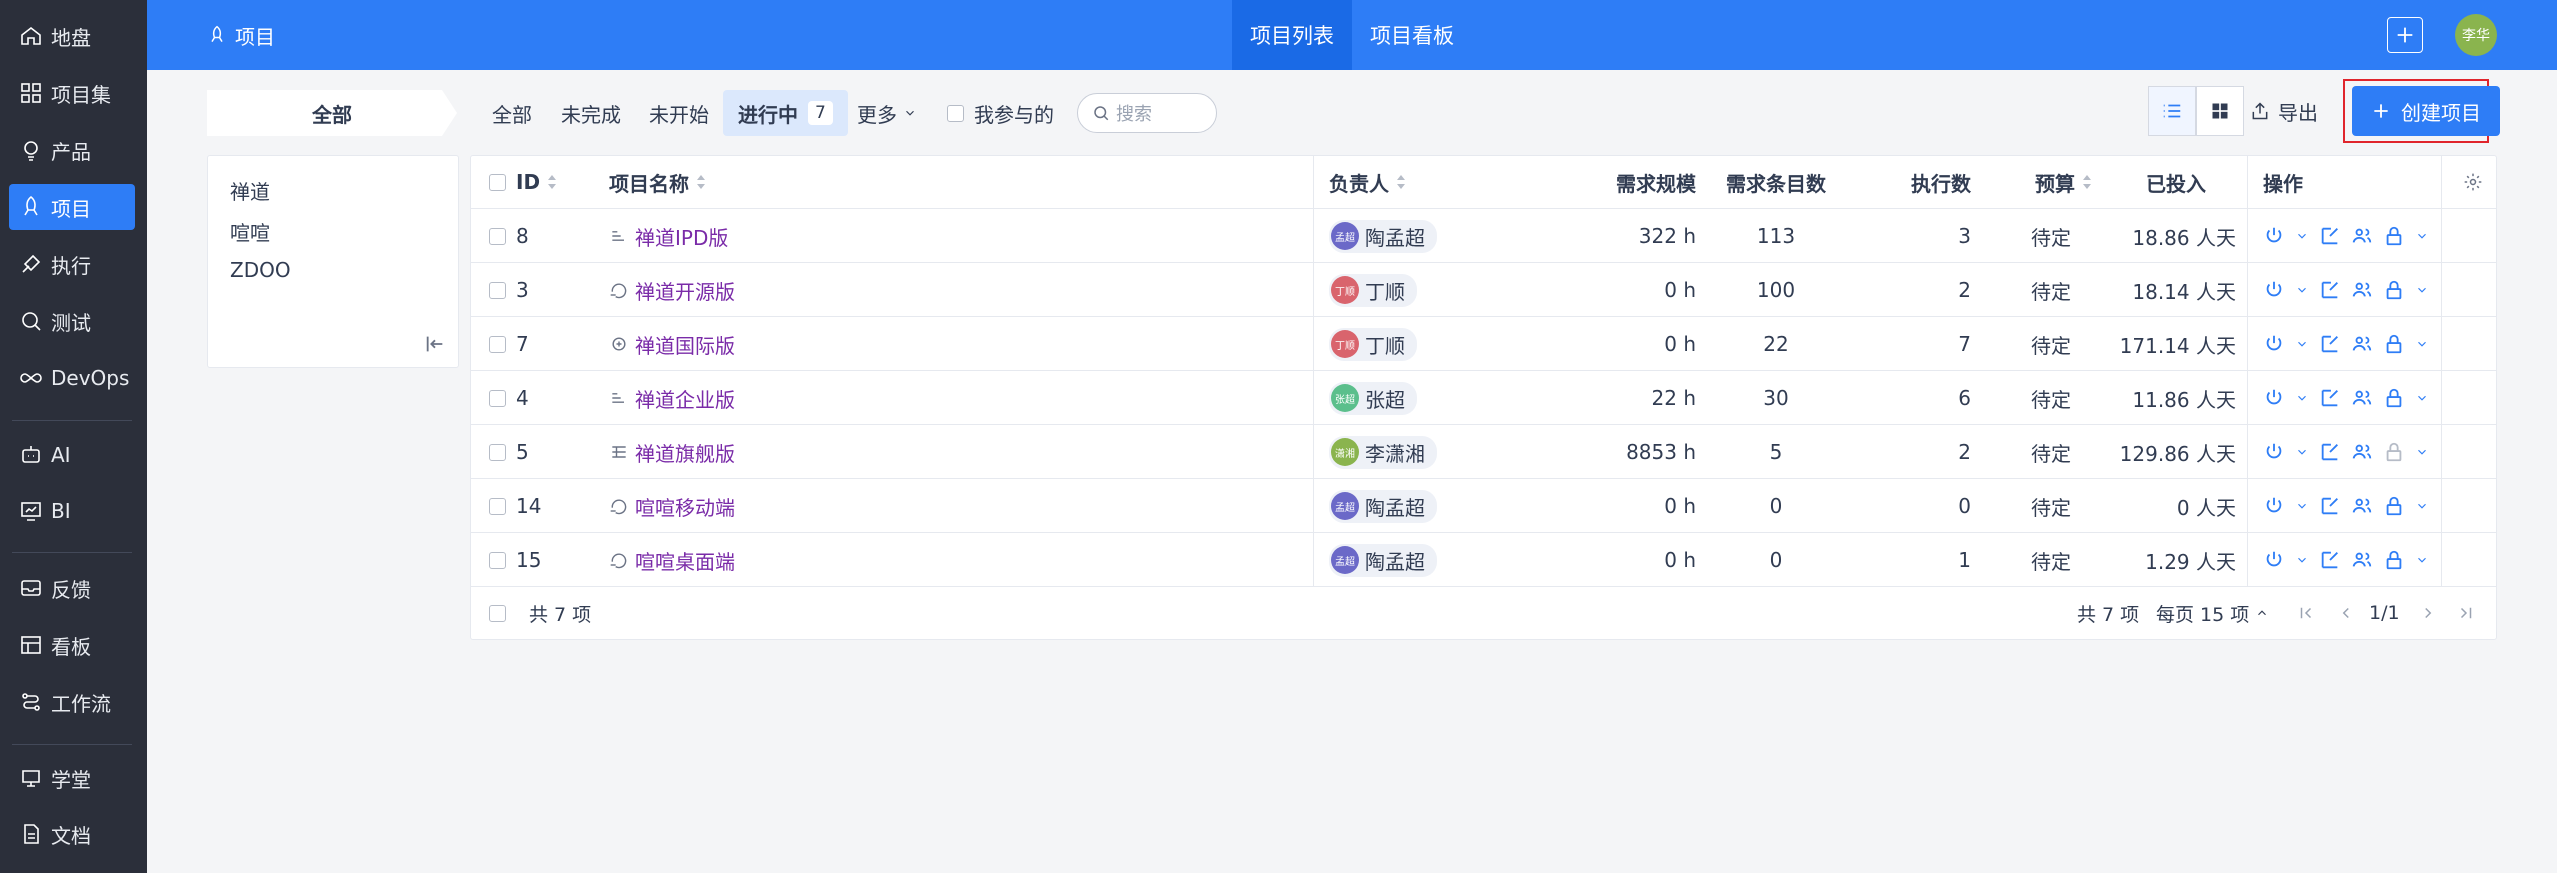  Describe the element at coordinates (1368, 182) in the screenshot. I see `column-header-pm: 负责人` at that location.